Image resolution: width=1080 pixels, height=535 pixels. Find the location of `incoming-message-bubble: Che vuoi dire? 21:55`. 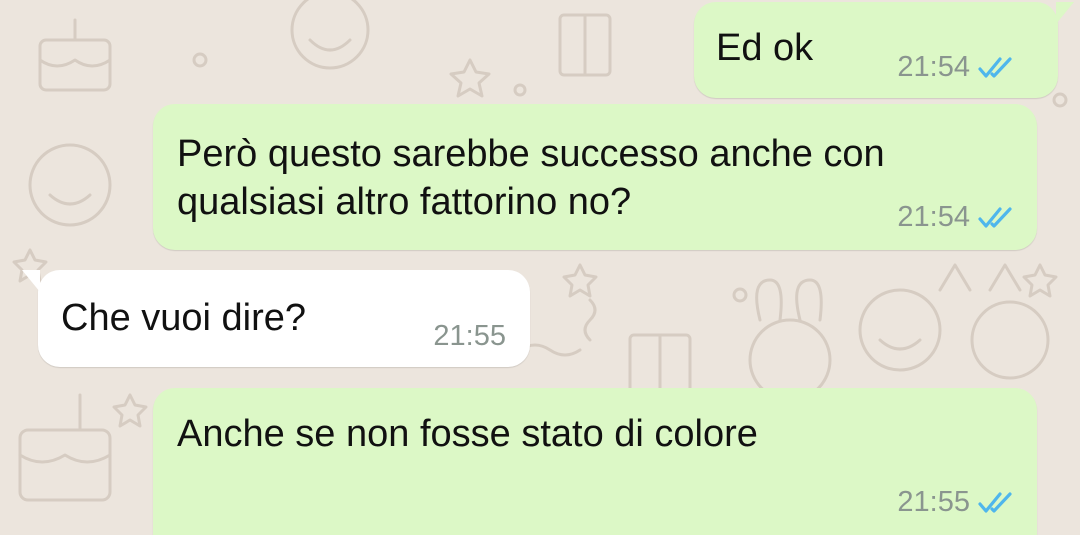

incoming-message-bubble: Che vuoi dire? 21:55 is located at coordinates (276, 318).